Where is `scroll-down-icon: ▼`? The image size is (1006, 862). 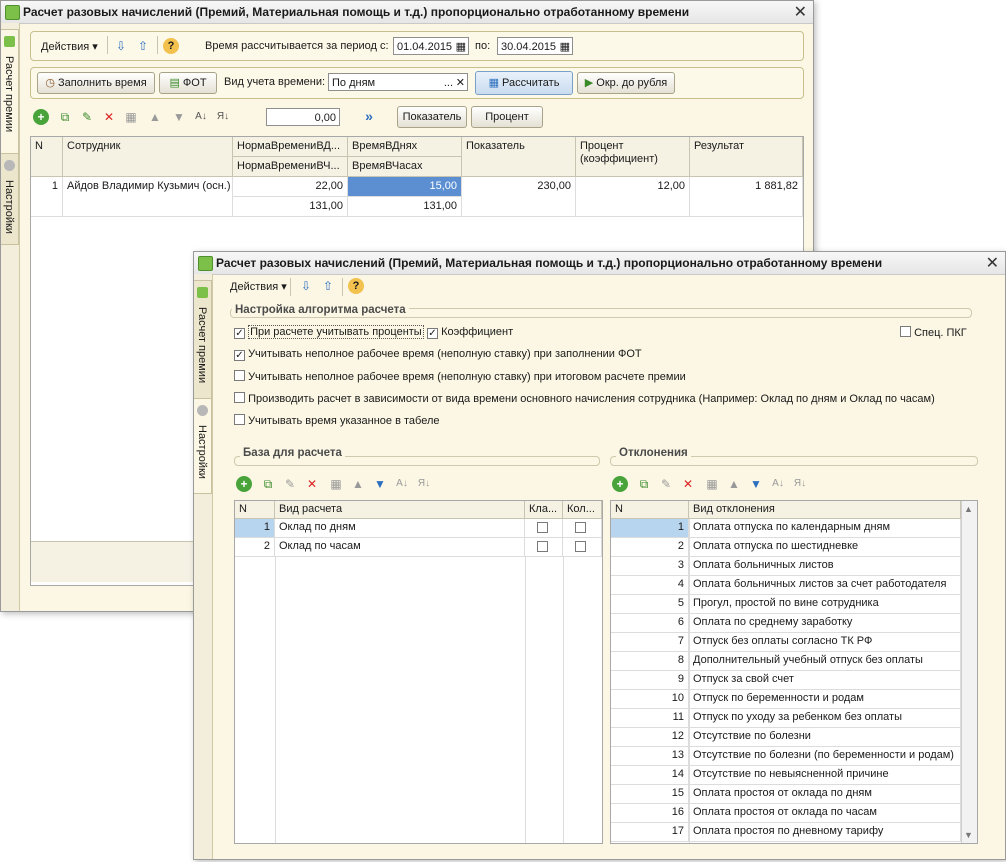 scroll-down-icon: ▼ is located at coordinates (968, 835).